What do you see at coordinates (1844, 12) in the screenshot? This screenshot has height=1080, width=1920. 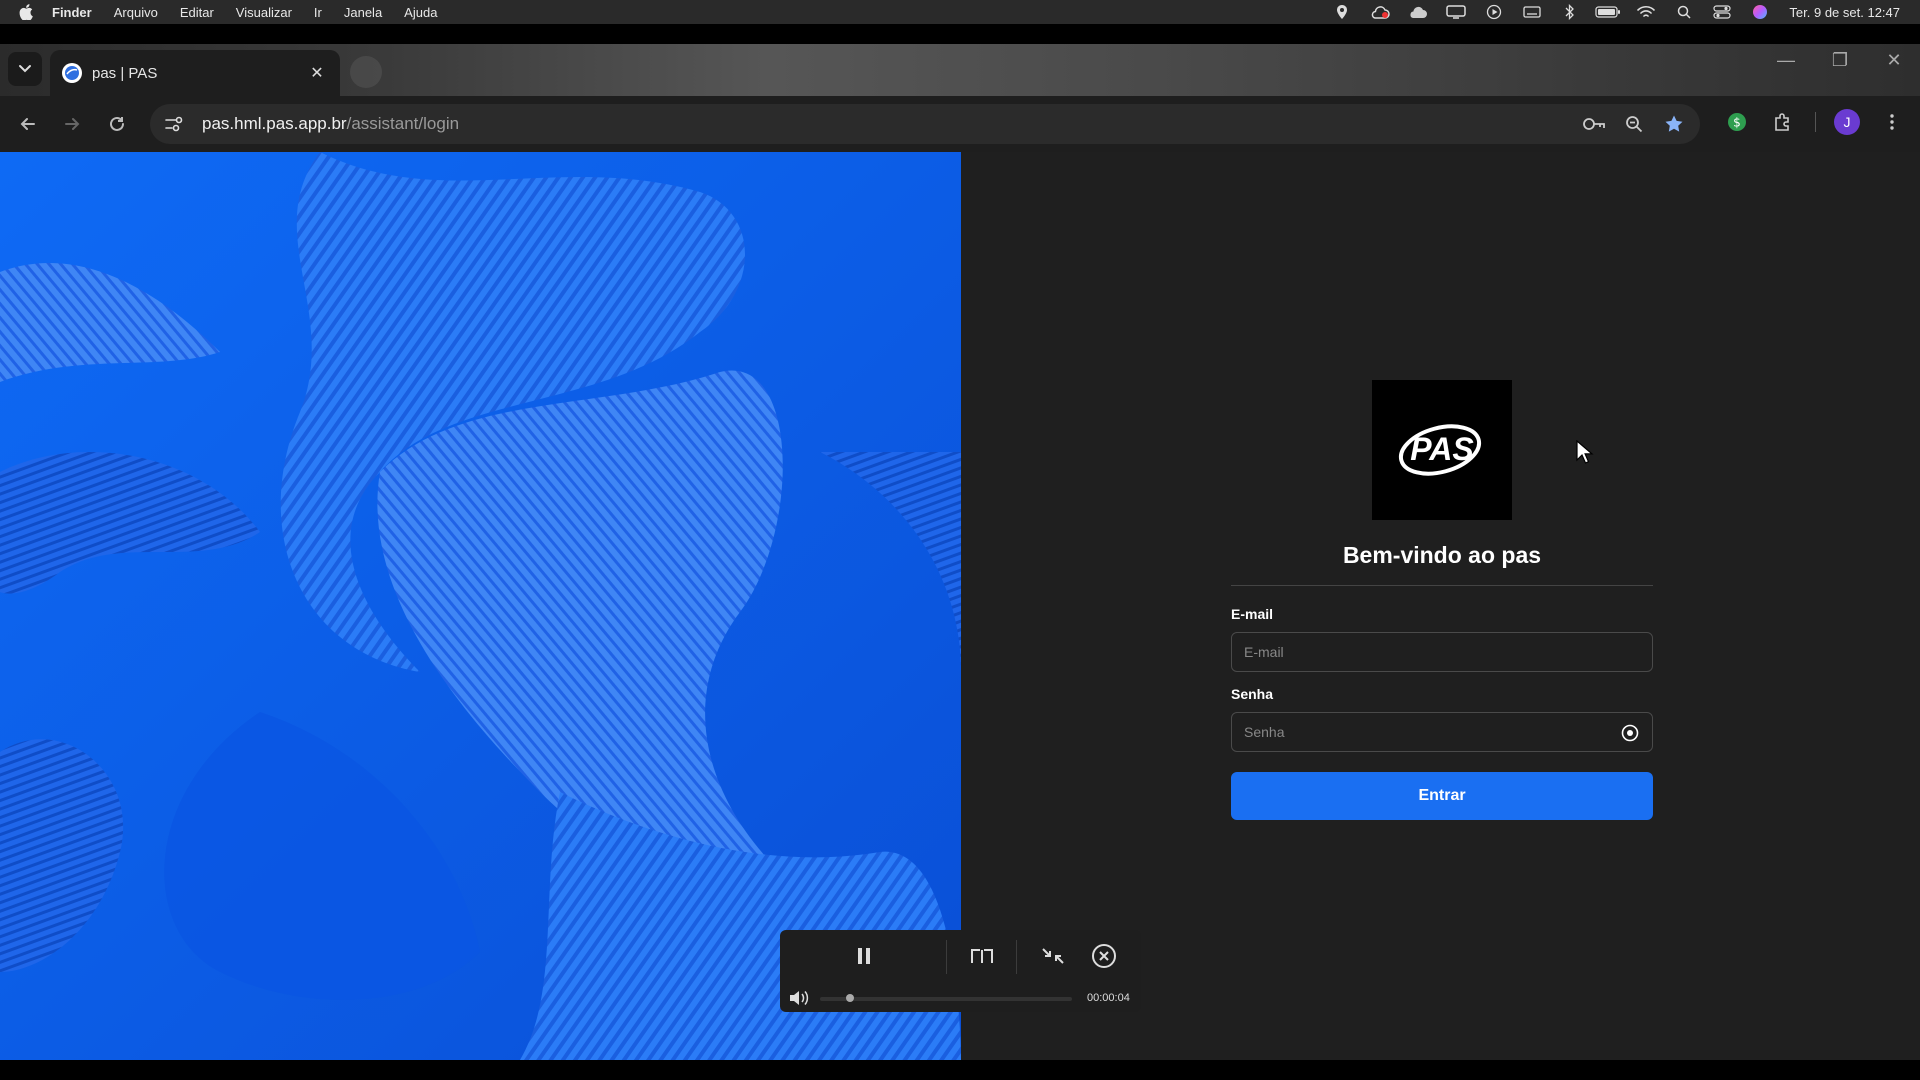 I see `menubar-clock: Ter. 9 de set. 12:47` at bounding box center [1844, 12].